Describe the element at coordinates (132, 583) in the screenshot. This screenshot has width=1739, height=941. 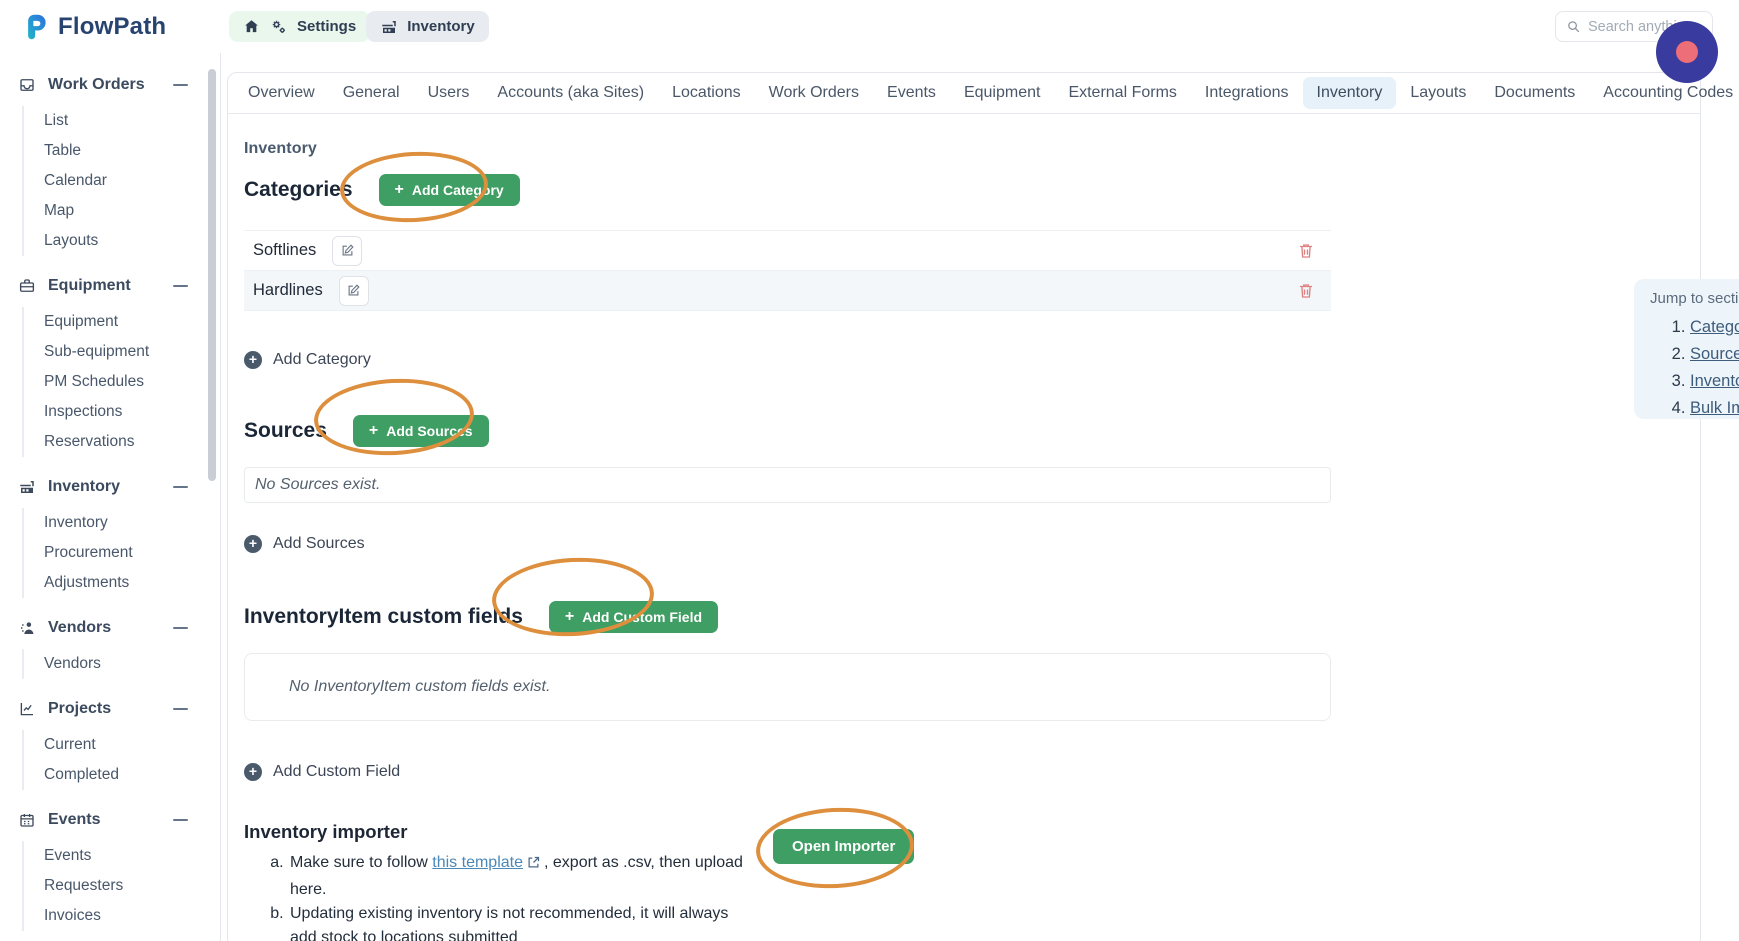
I see `sidebar-item-adjustments: Adjustments` at that location.